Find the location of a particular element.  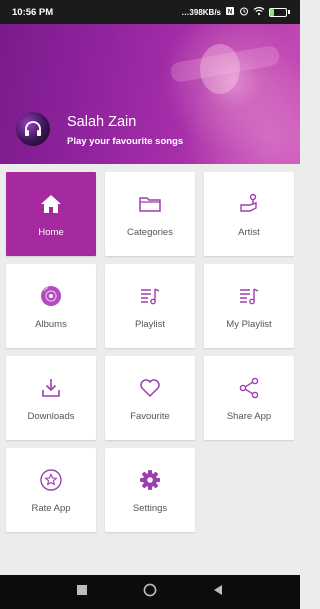

menu-tile-home: Home is located at coordinates (51, 214).